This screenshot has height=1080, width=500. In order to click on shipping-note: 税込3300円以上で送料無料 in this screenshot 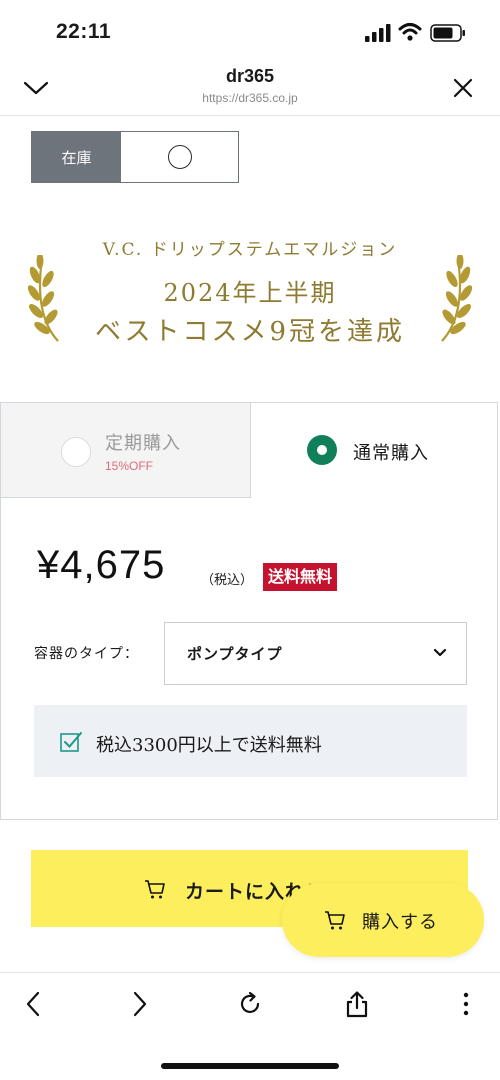, I will do `click(250, 741)`.